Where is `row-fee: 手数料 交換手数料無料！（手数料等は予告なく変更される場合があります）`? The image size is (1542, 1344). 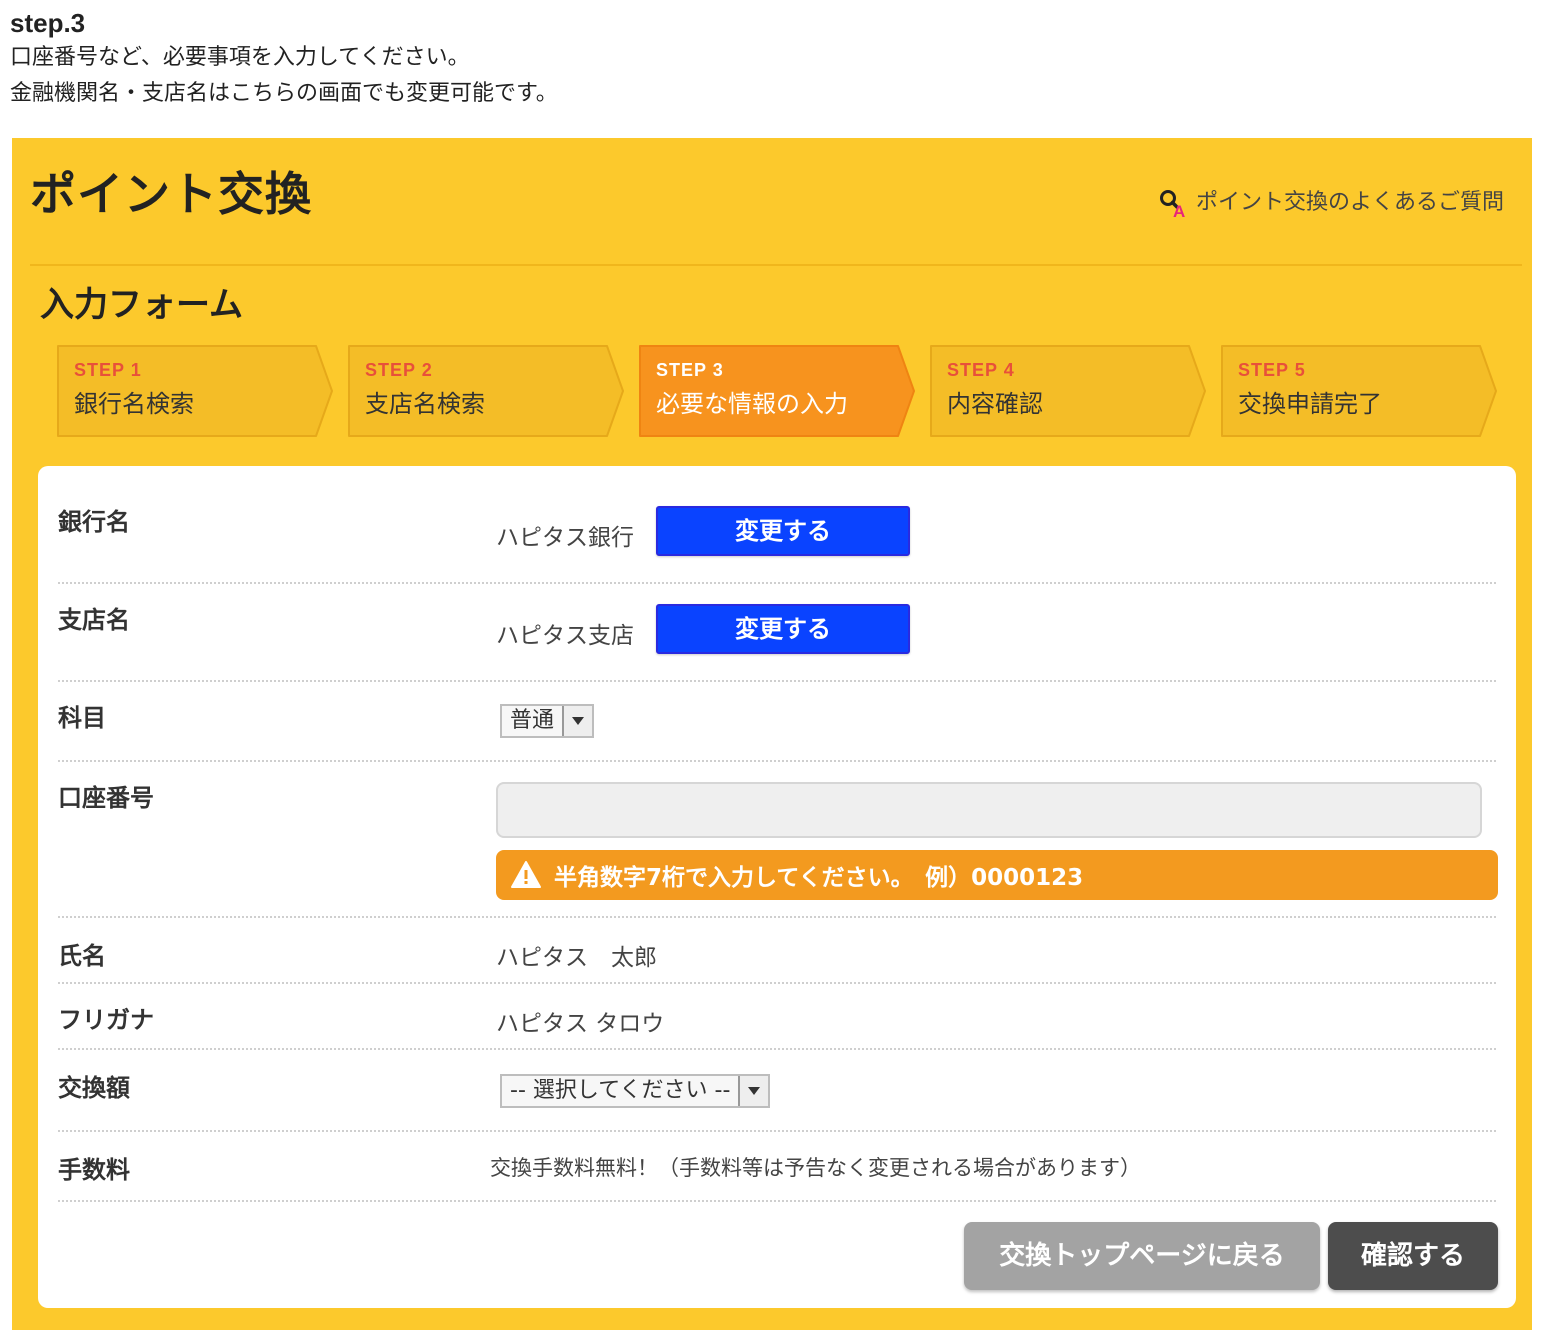
row-fee: 手数料 交換手数料無料！（手数料等は予告なく変更される場合があります） is located at coordinates (777, 1167).